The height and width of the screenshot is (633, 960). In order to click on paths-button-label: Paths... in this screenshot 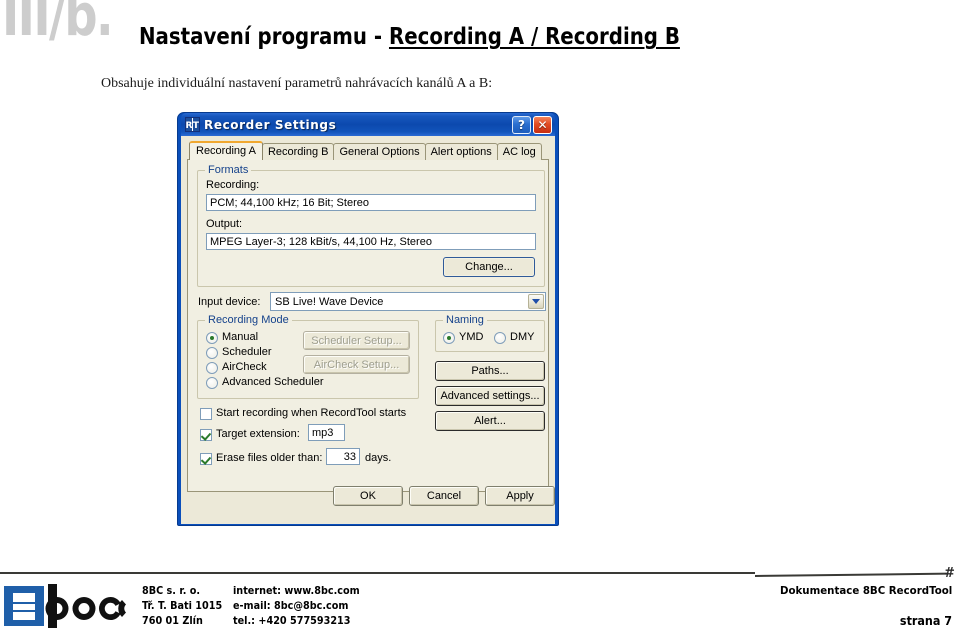, I will do `click(490, 371)`.